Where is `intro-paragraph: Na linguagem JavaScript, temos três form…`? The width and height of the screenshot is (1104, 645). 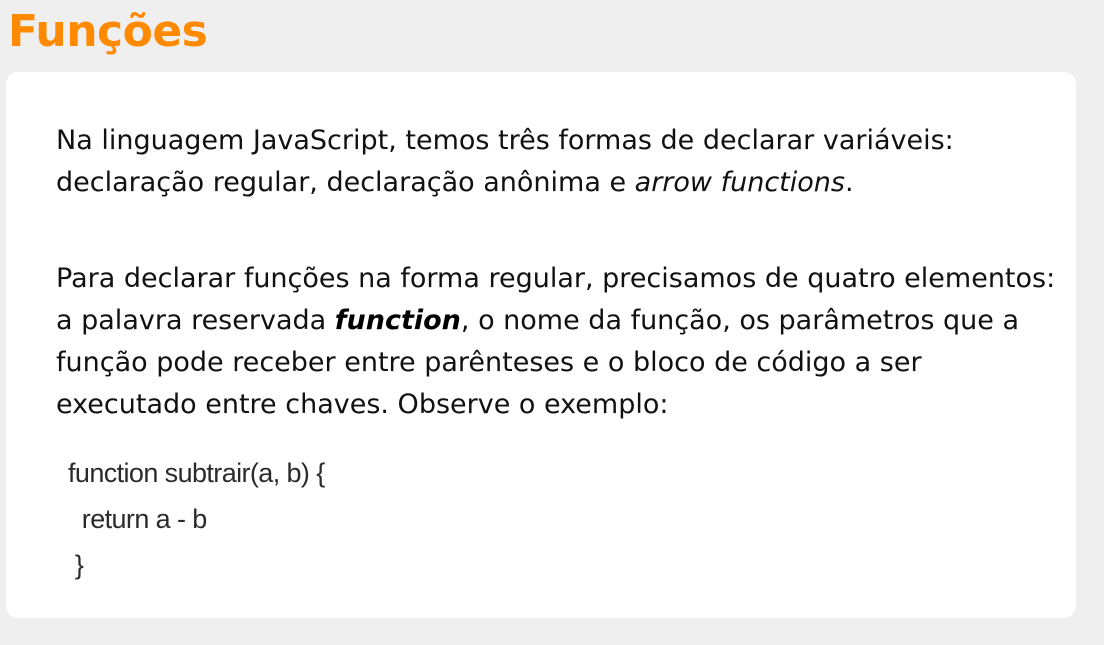
intro-paragraph: Na linguagem JavaScript, temos três form… is located at coordinates (556, 162).